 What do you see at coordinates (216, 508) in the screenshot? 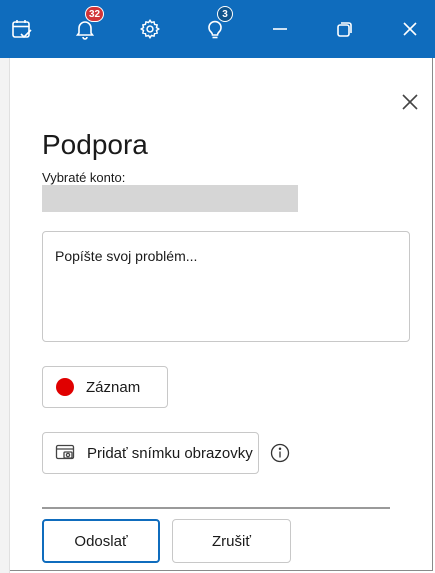
I see `divider` at bounding box center [216, 508].